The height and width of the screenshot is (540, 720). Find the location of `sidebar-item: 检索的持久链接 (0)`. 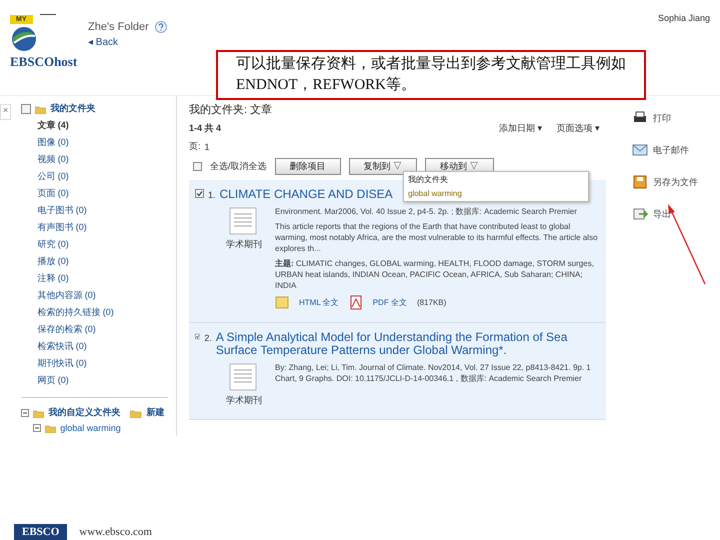

sidebar-item: 检索的持久链接 (0) is located at coordinates (106, 312).